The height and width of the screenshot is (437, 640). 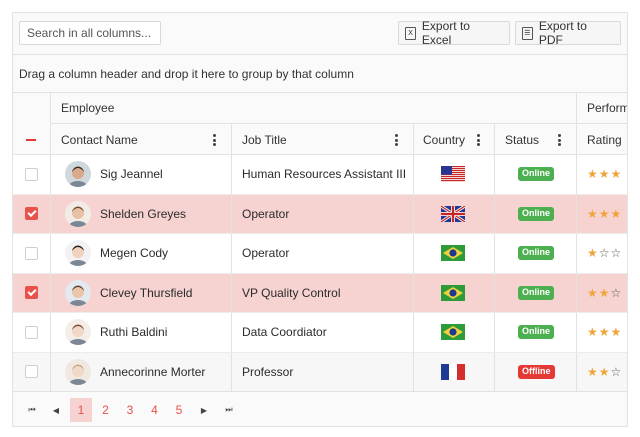 I want to click on job-title: Data Coordiator, so click(x=284, y=332).